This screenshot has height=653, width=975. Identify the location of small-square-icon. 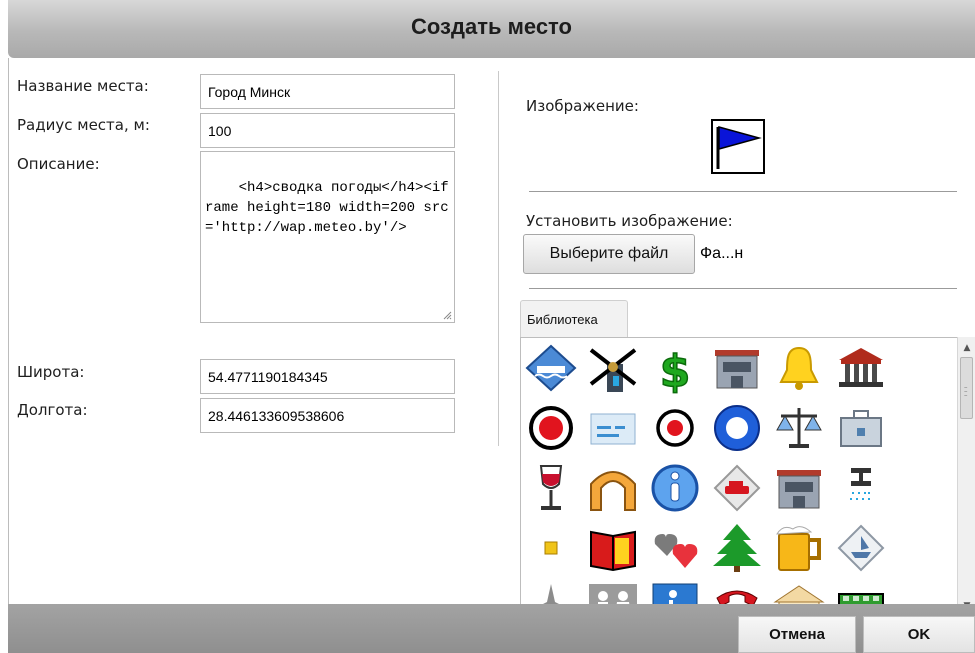
(551, 548).